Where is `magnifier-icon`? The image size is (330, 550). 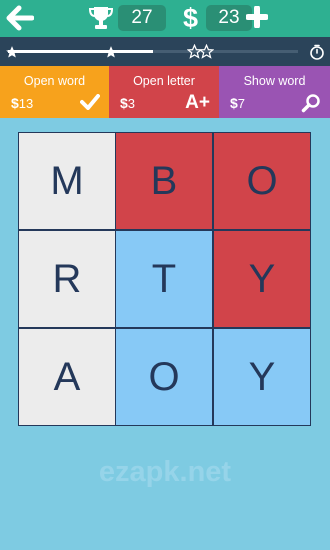
magnifier-icon is located at coordinates (310, 103).